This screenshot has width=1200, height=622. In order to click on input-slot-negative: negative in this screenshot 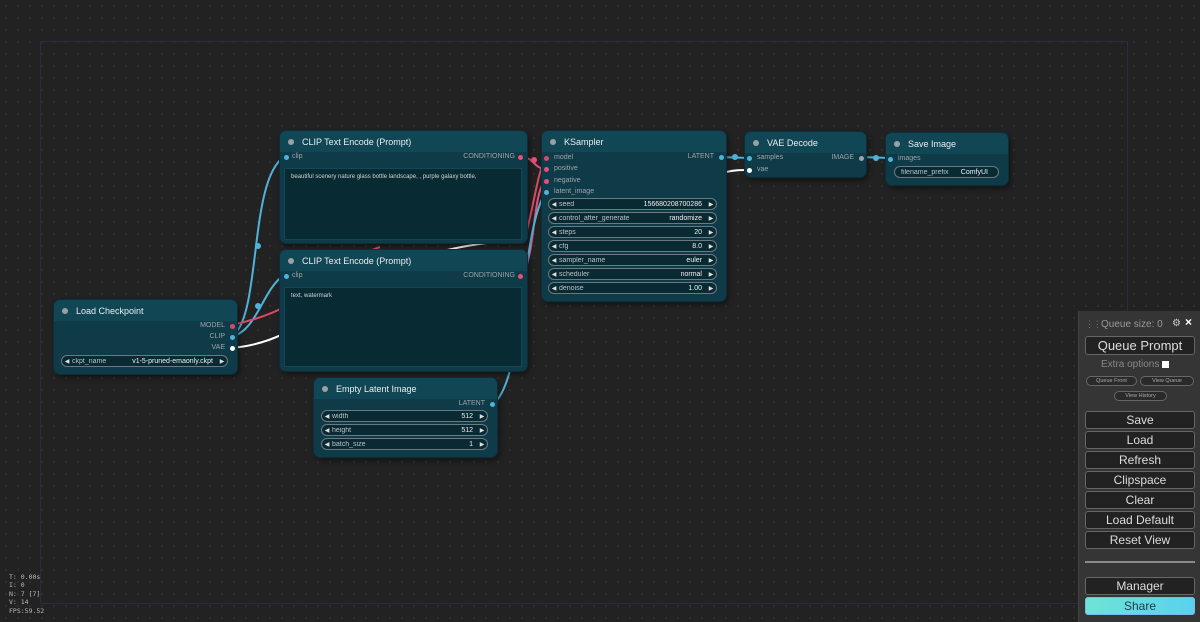, I will do `click(562, 181)`.